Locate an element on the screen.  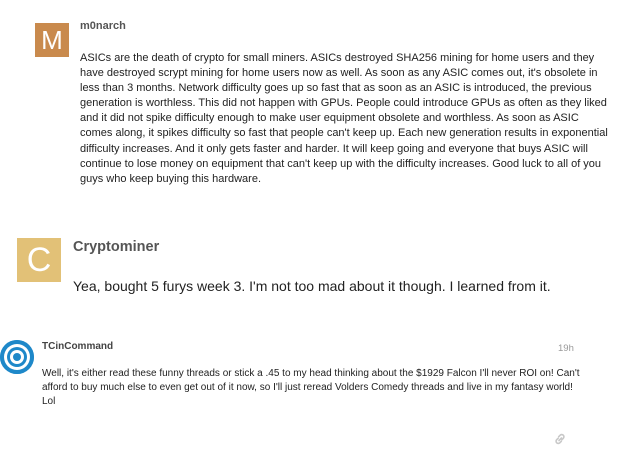
avatar-letter: C is located at coordinates (39, 259).